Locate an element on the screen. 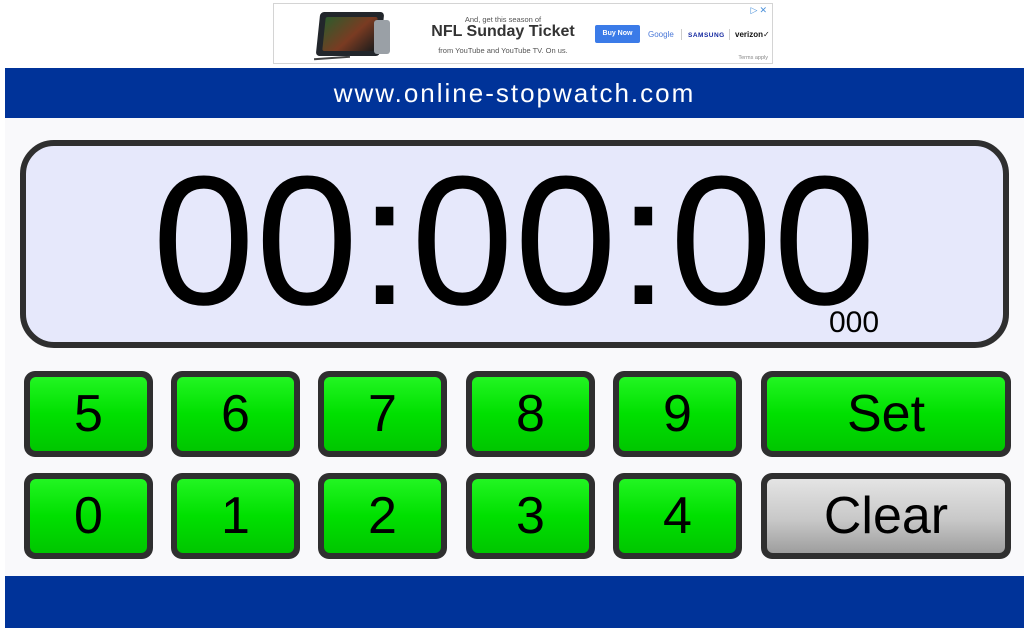  key-8-button: 8 is located at coordinates (530, 414).